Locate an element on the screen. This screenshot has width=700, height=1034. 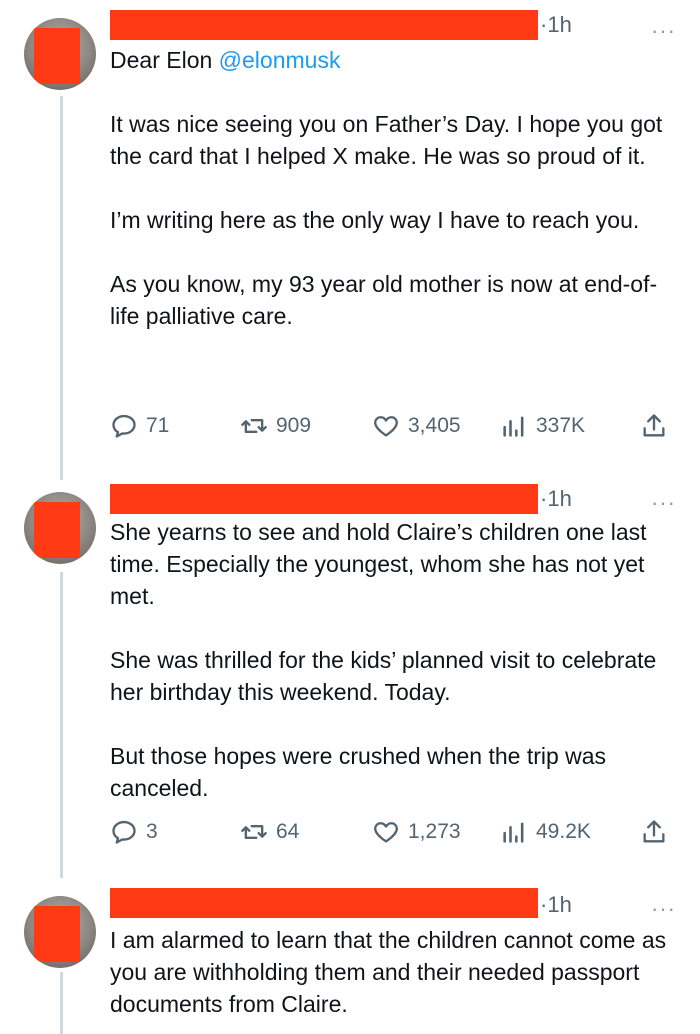
tweet-paragraph: Dear Elon @elonmusk is located at coordinates (395, 60).